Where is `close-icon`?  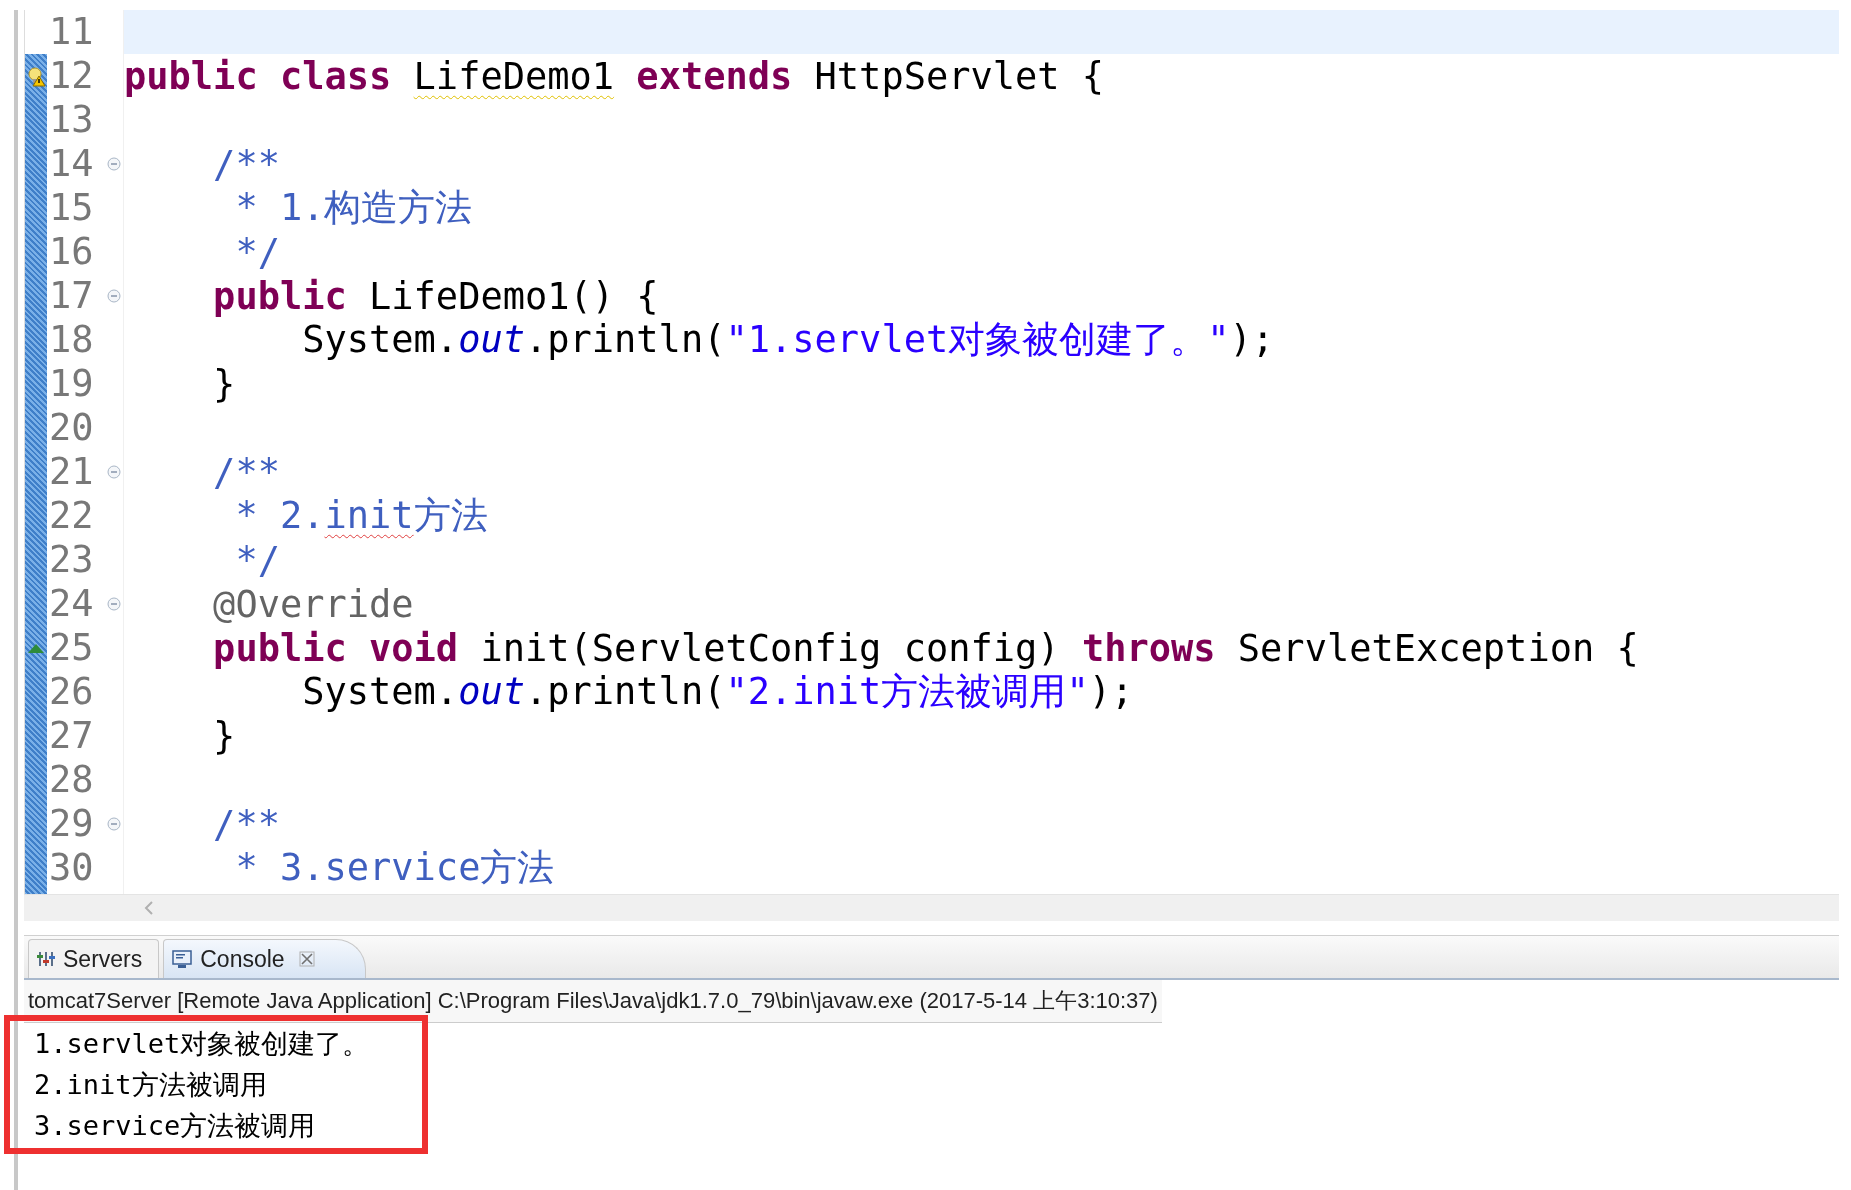
close-icon is located at coordinates (306, 959).